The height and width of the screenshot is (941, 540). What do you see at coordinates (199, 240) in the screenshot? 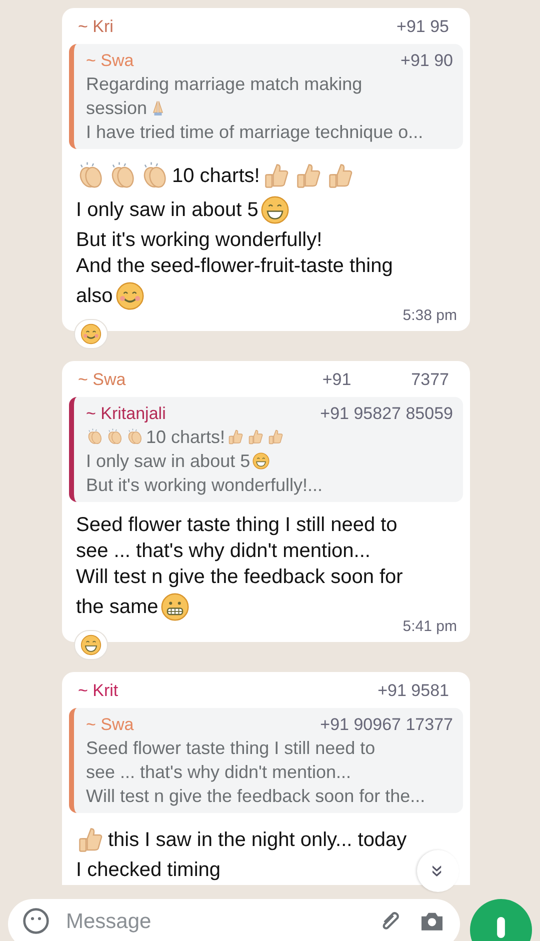
I see `message-text: But it's working wonderfully!` at bounding box center [199, 240].